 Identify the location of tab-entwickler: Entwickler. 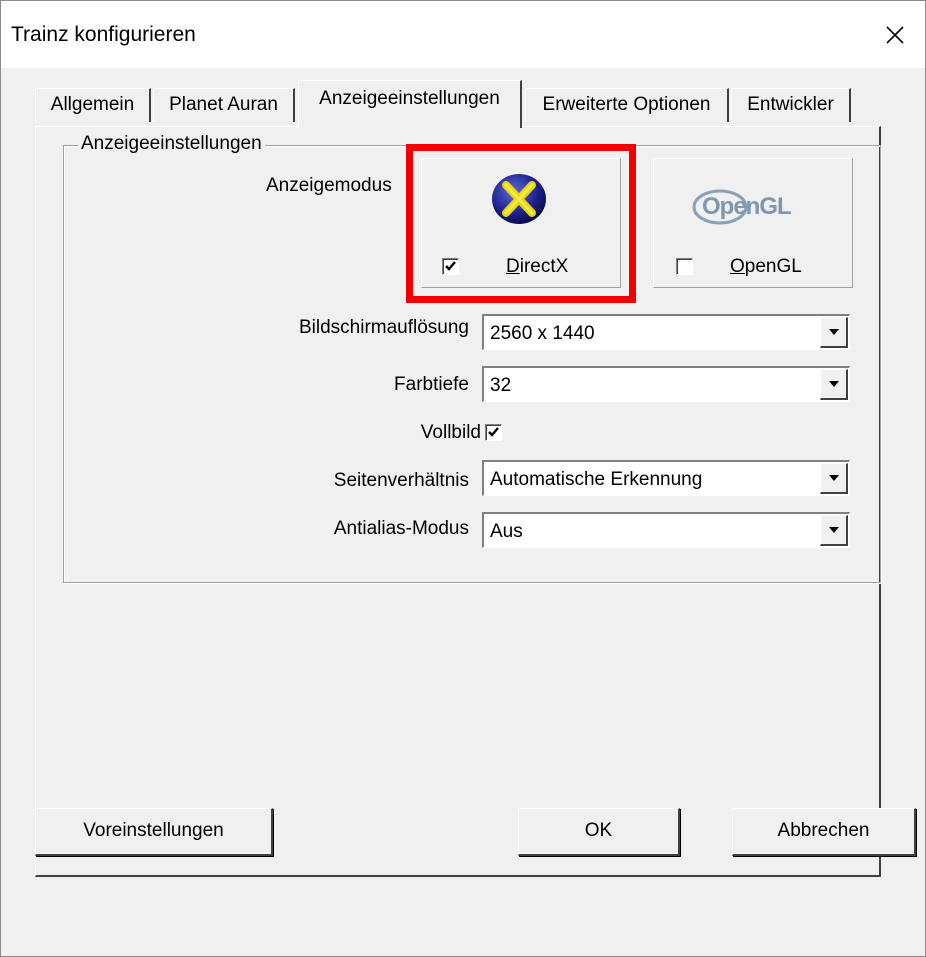
(791, 105).